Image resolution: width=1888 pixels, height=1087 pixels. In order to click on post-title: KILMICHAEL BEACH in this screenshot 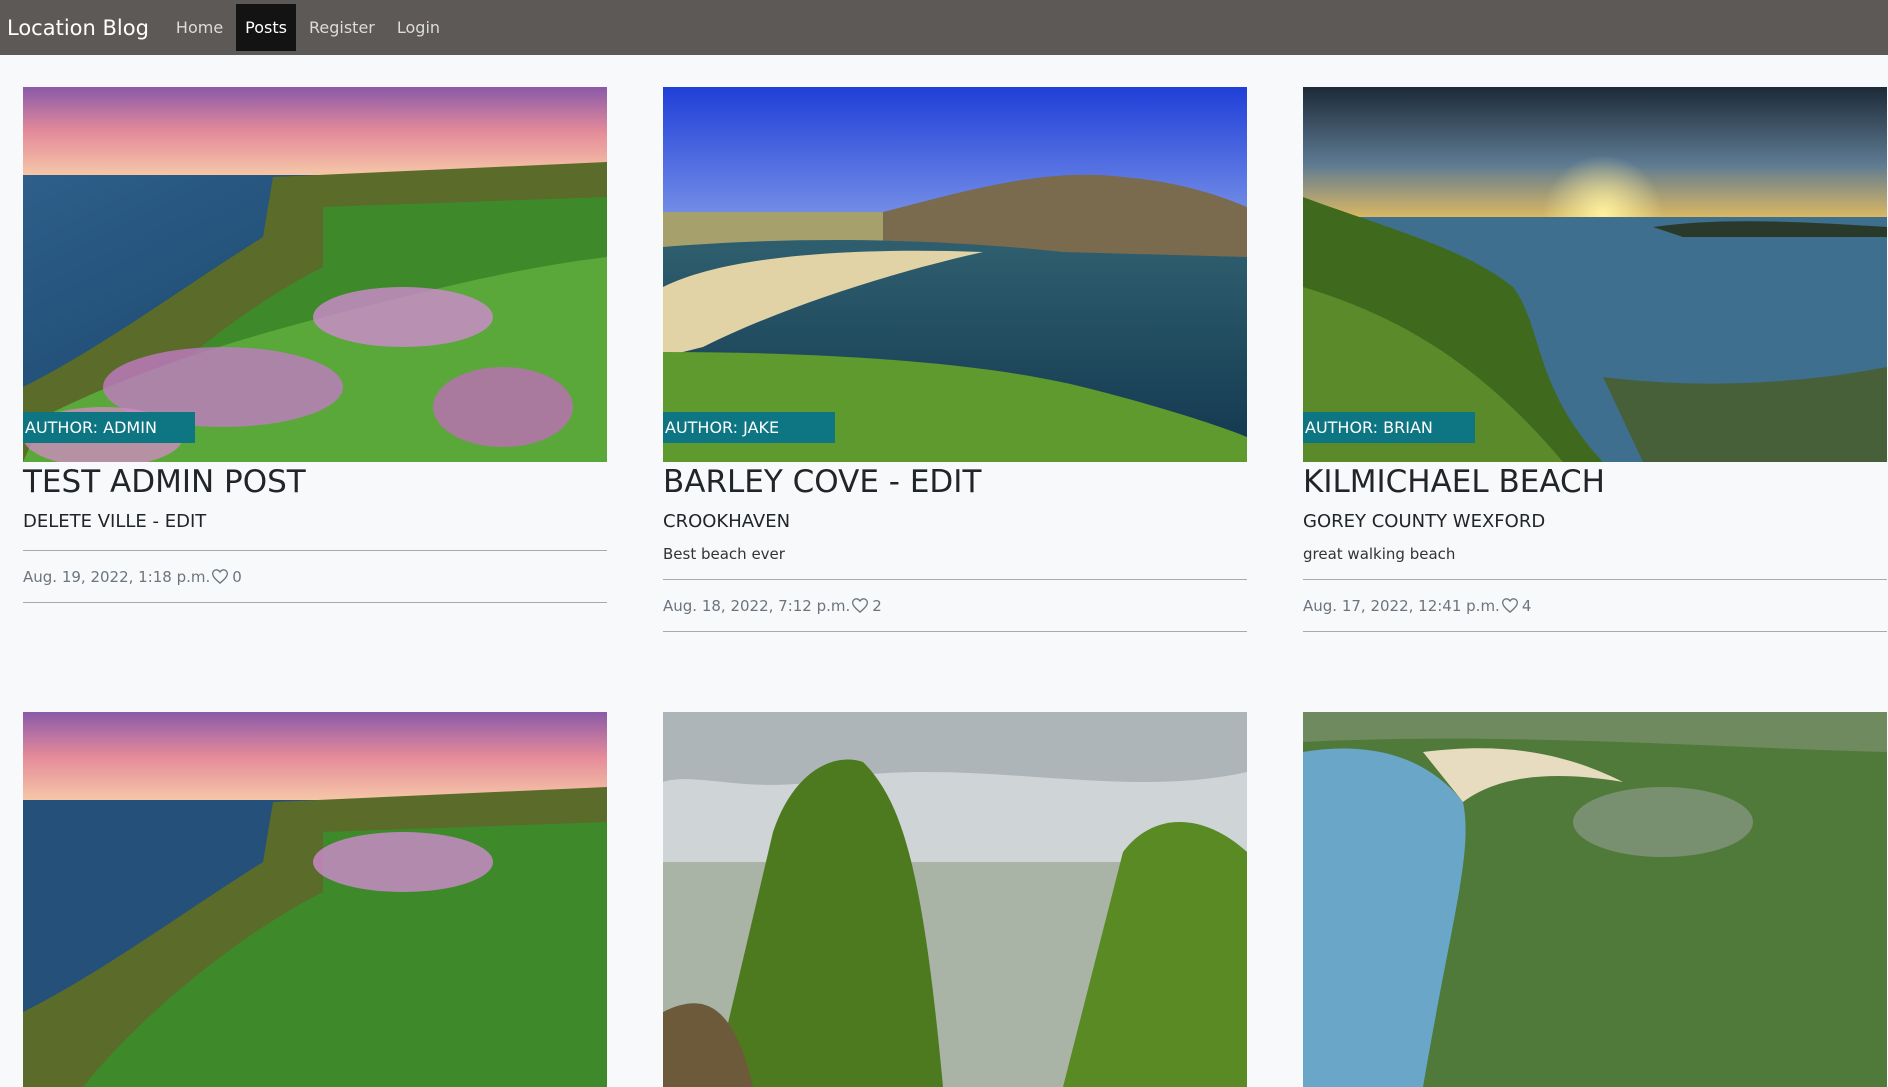, I will do `click(1595, 482)`.